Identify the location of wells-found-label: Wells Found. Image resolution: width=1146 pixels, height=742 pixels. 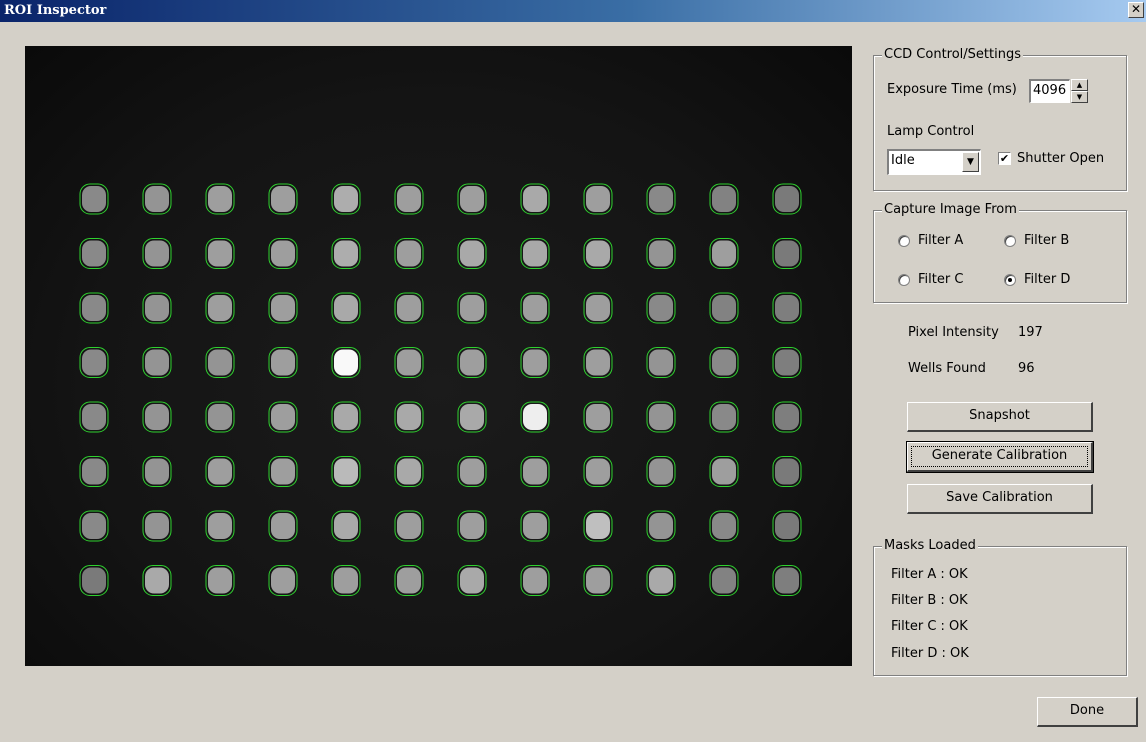
(947, 368).